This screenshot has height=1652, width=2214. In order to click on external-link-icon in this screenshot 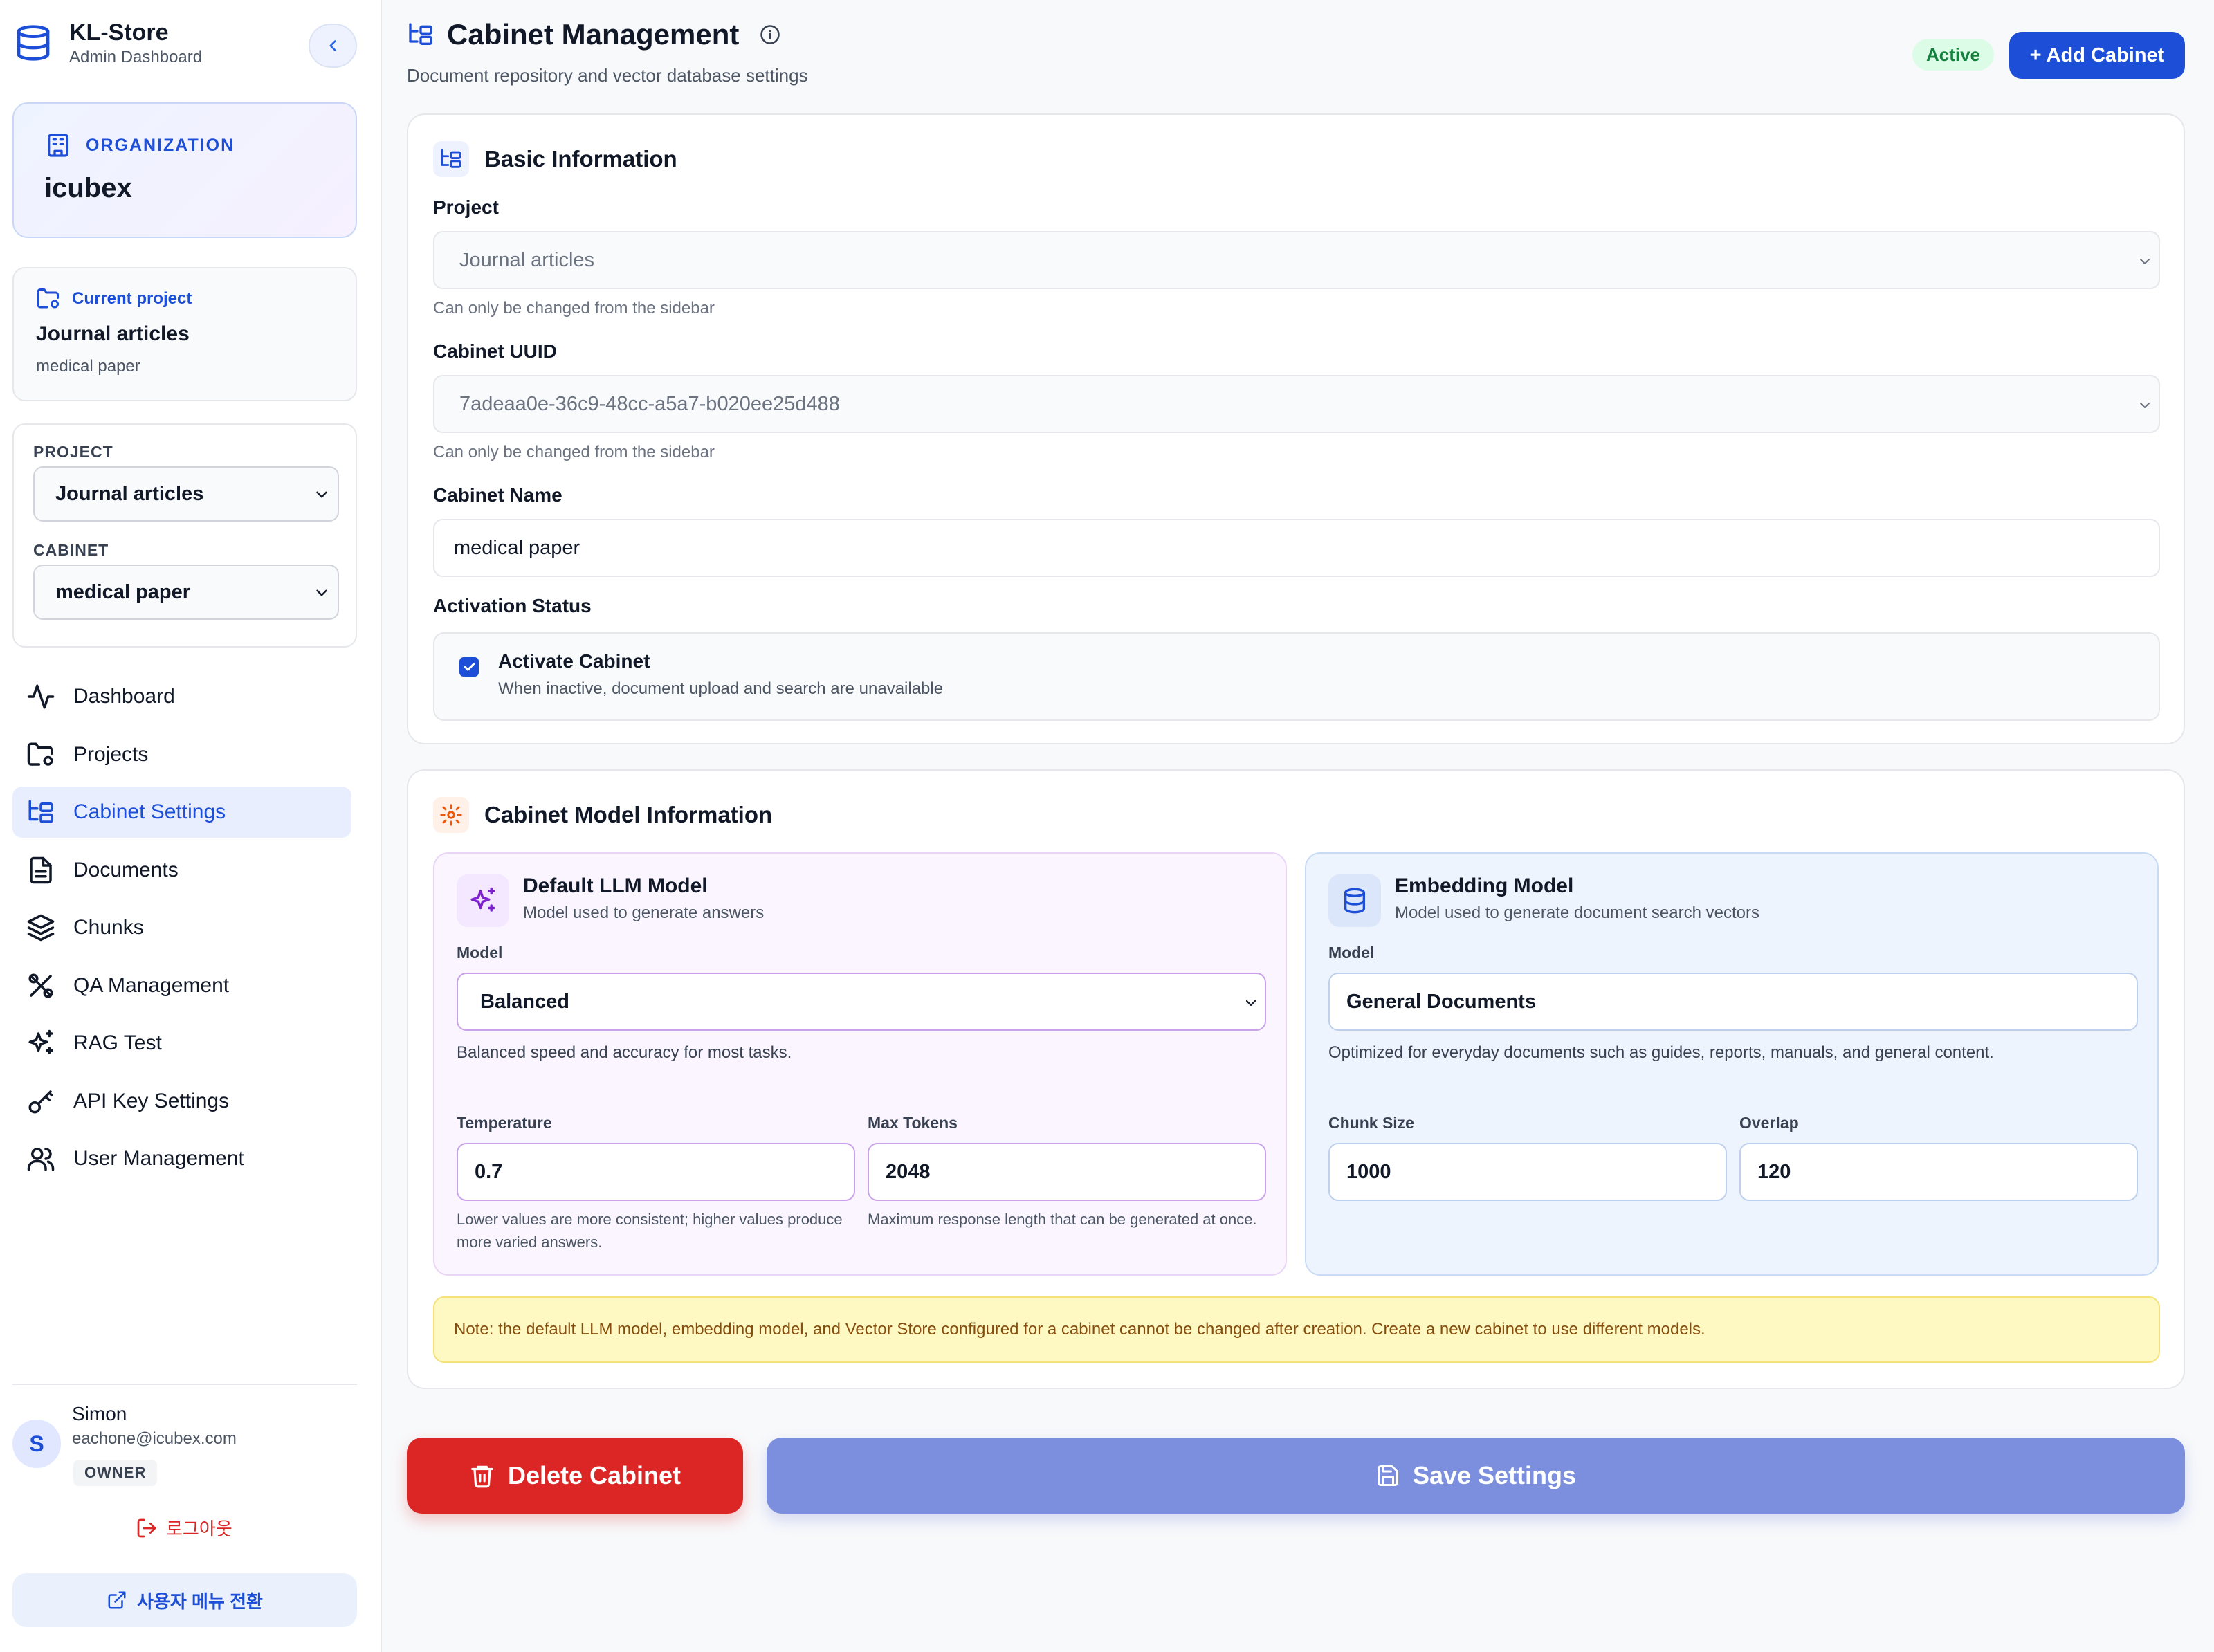, I will do `click(117, 1600)`.